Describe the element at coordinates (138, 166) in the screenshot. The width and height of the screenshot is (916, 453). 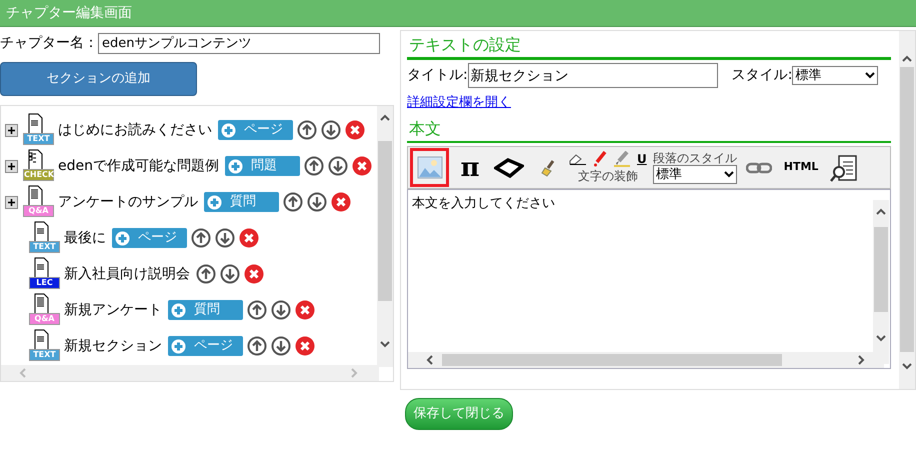
I see `section-title: edenで作成可能な問題例` at that location.